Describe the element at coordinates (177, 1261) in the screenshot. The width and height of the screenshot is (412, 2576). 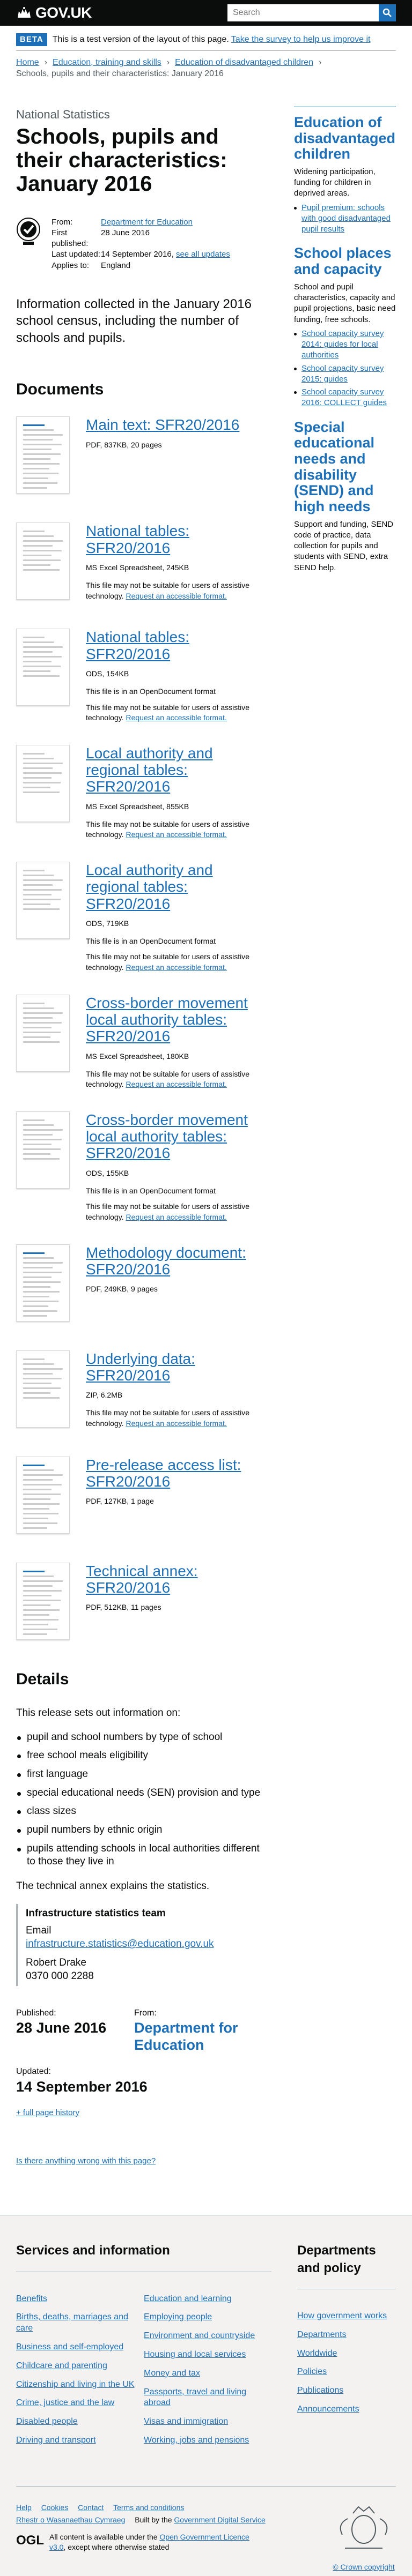
I see `attachment-title-link: Methodology document: SFR20/2016` at that location.